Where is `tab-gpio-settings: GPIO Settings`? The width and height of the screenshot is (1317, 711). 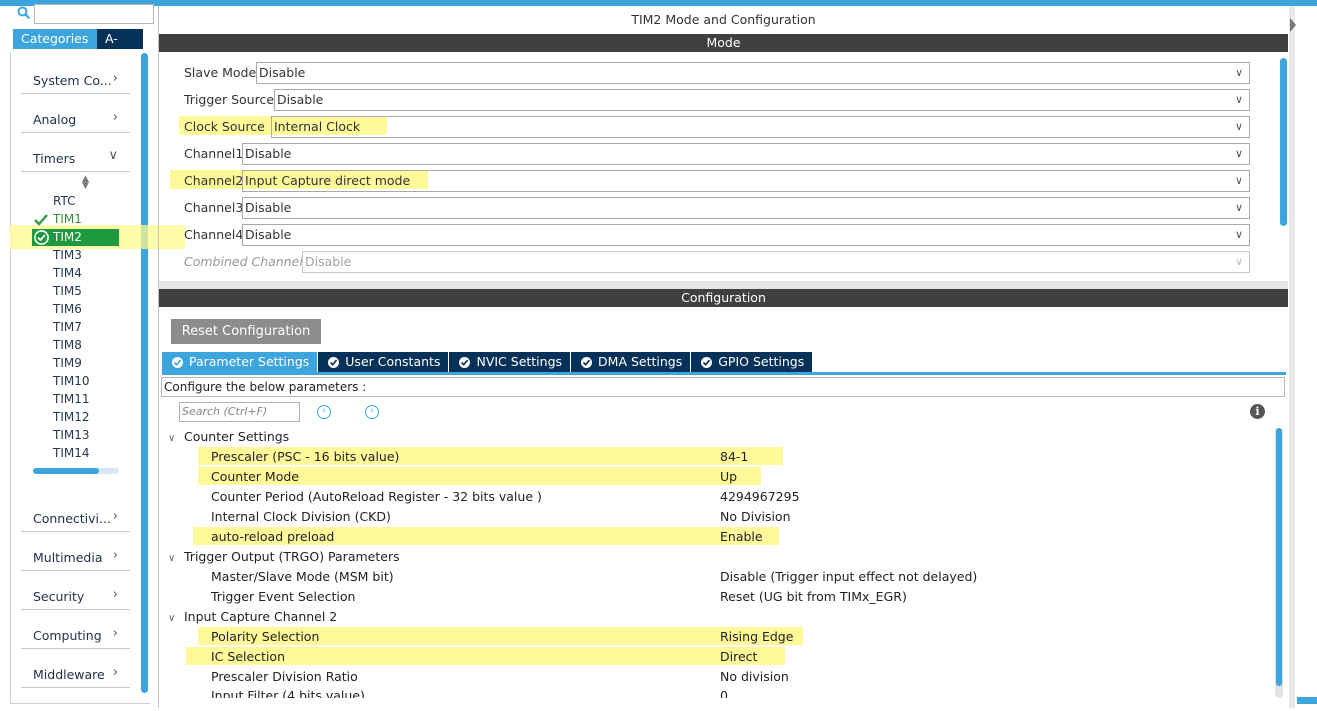
tab-gpio-settings: GPIO Settings is located at coordinates (752, 362).